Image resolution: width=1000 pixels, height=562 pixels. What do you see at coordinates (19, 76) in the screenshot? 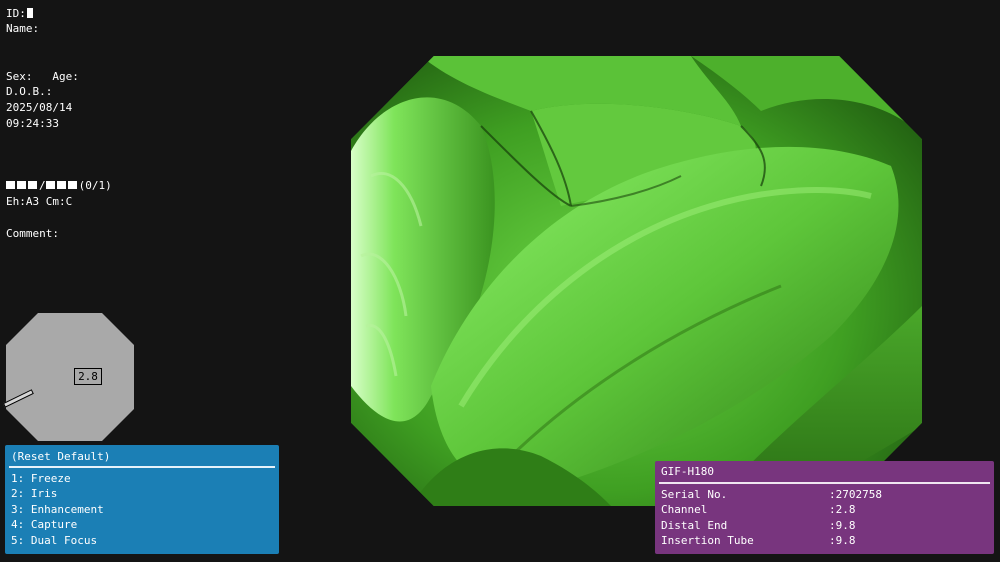
I see `patient-sex-label: Sex:` at bounding box center [19, 76].